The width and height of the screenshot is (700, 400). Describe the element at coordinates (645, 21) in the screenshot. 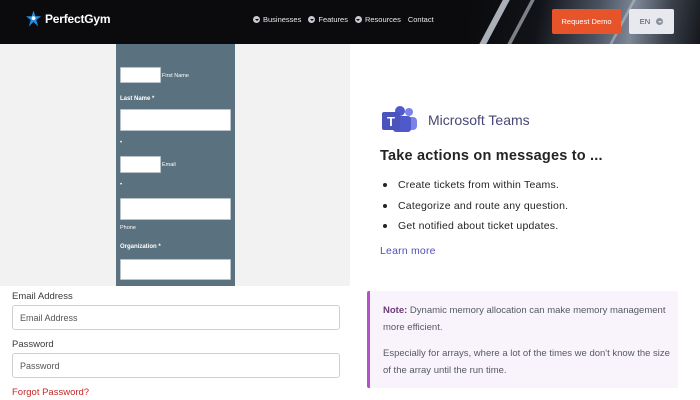

I see `language-label: EN` at that location.